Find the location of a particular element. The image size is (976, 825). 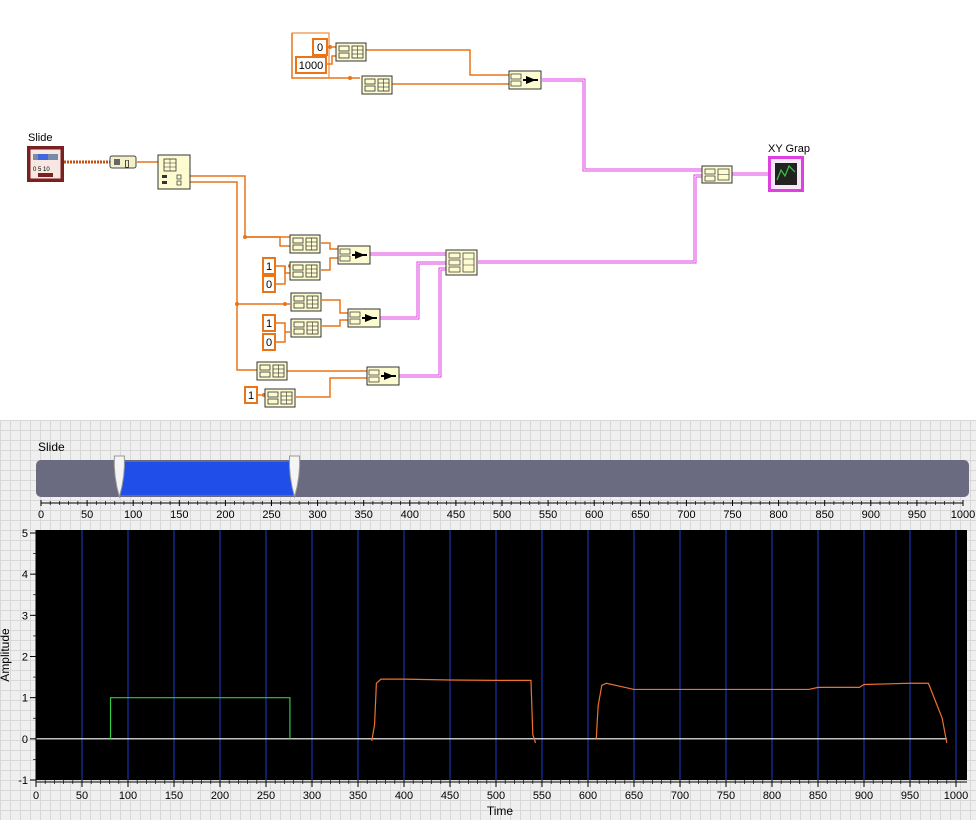

x-tick-label: 800 is located at coordinates (772, 796).